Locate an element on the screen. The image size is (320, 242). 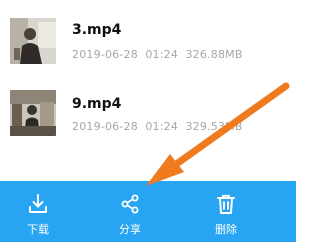
file-meta: 2019-06-28 01:24 329.53MB is located at coordinates (157, 126).